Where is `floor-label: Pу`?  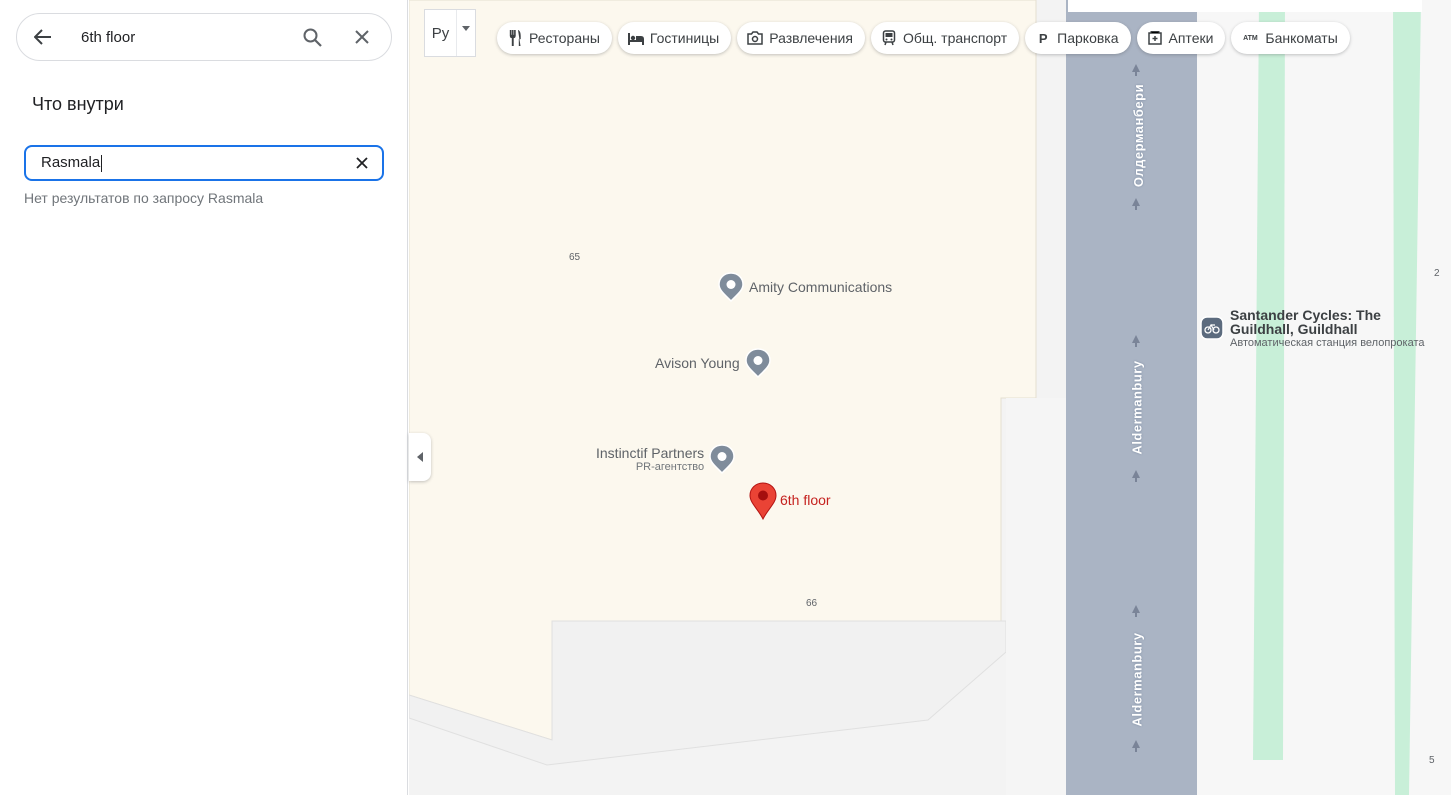
floor-label: Pу is located at coordinates (441, 33).